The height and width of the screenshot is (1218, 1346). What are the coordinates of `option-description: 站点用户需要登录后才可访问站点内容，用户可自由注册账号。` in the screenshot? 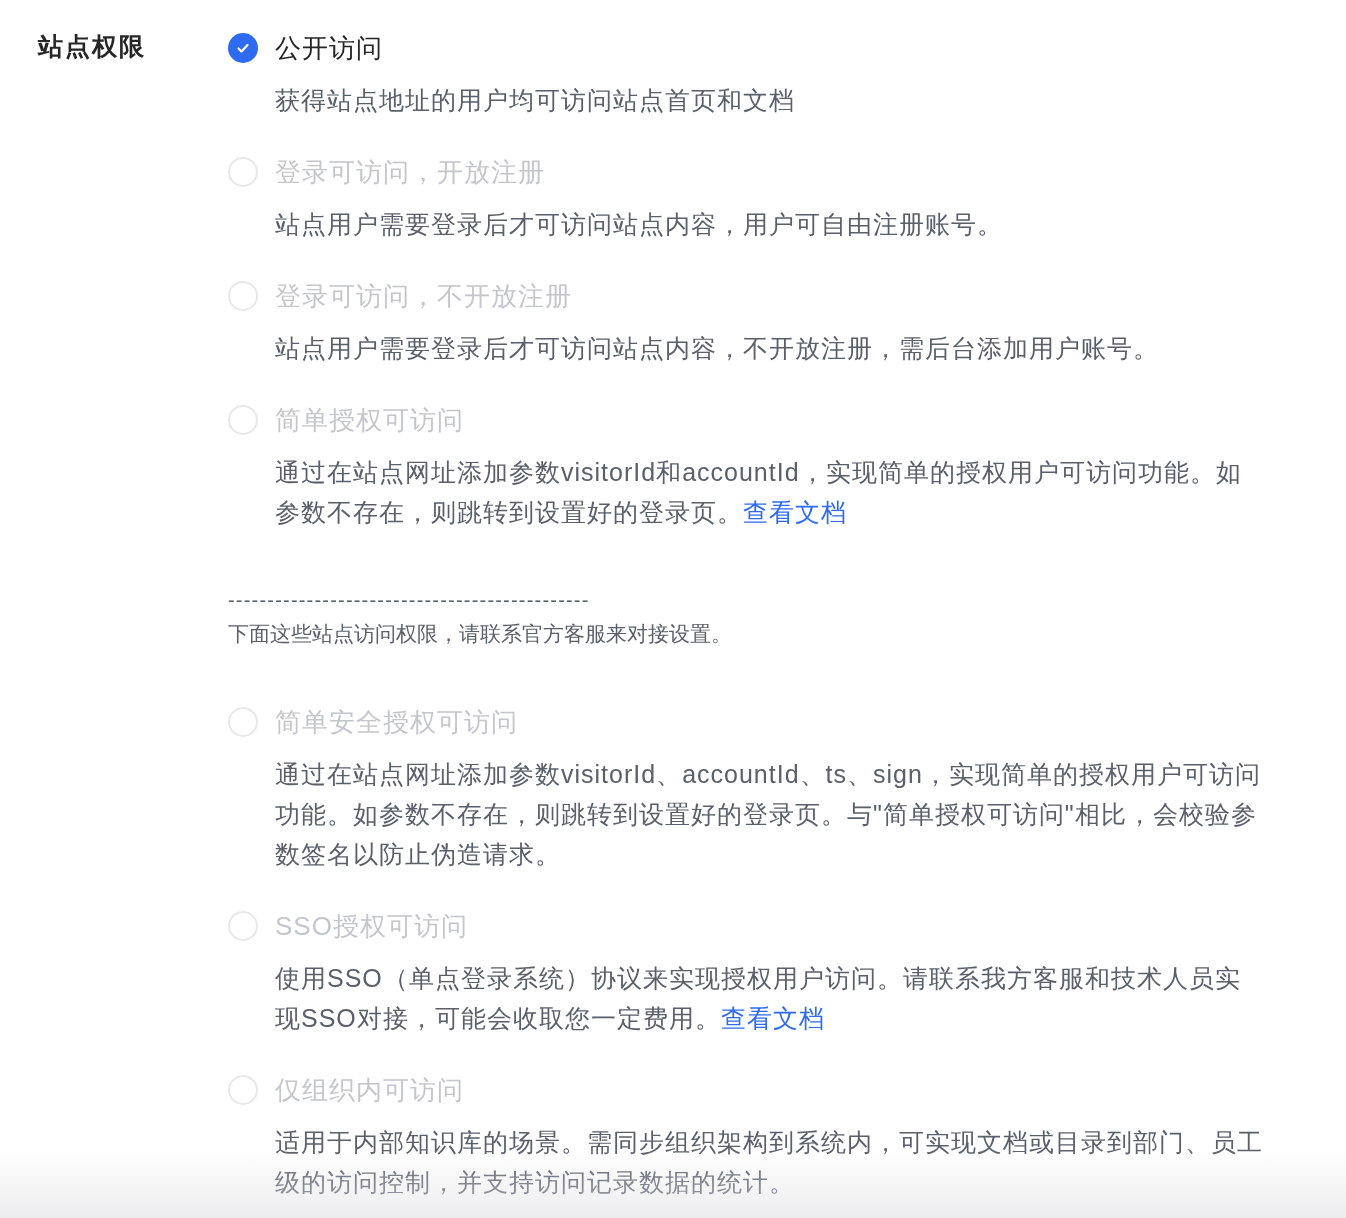 It's located at (639, 224).